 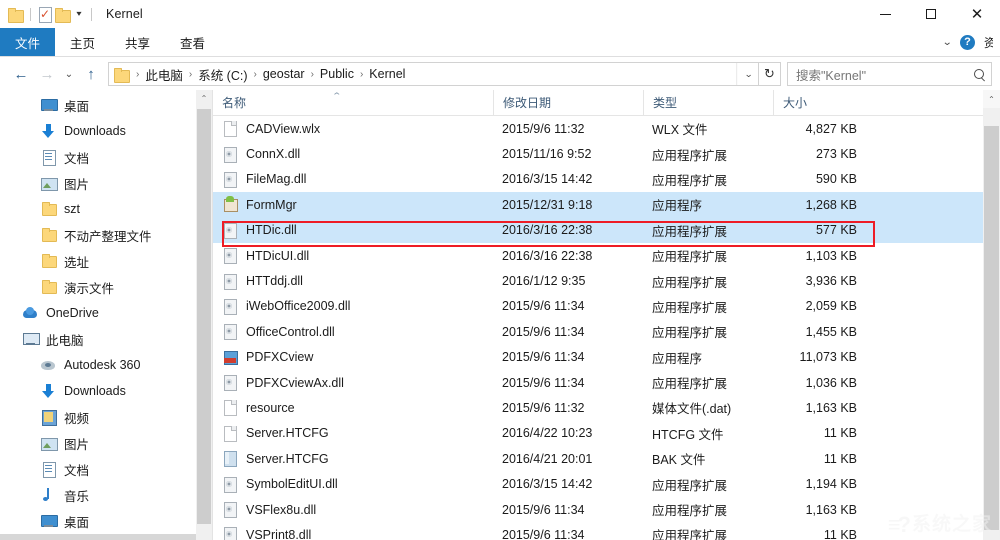 I want to click on sidebar-item-16: 桌面, so click(x=106, y=521).